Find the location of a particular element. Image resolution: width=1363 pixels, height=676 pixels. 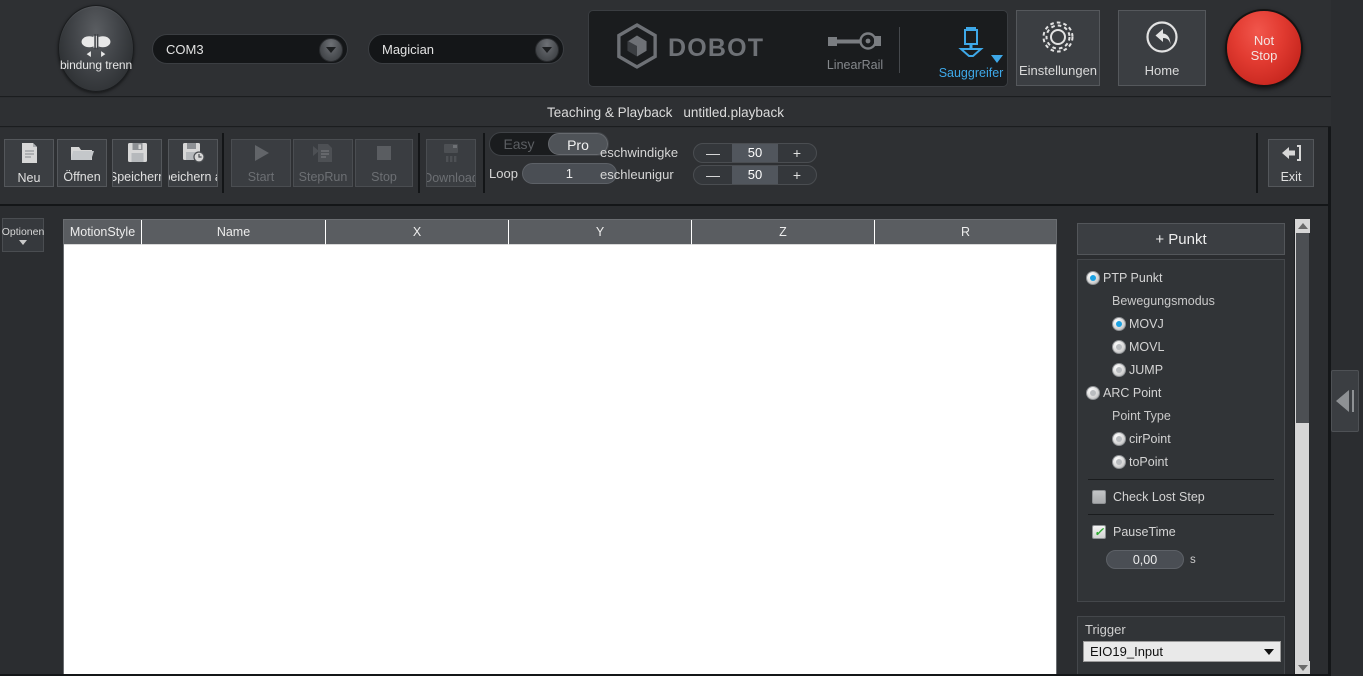

trigger-io-select: EIO19_Input is located at coordinates (1182, 651).